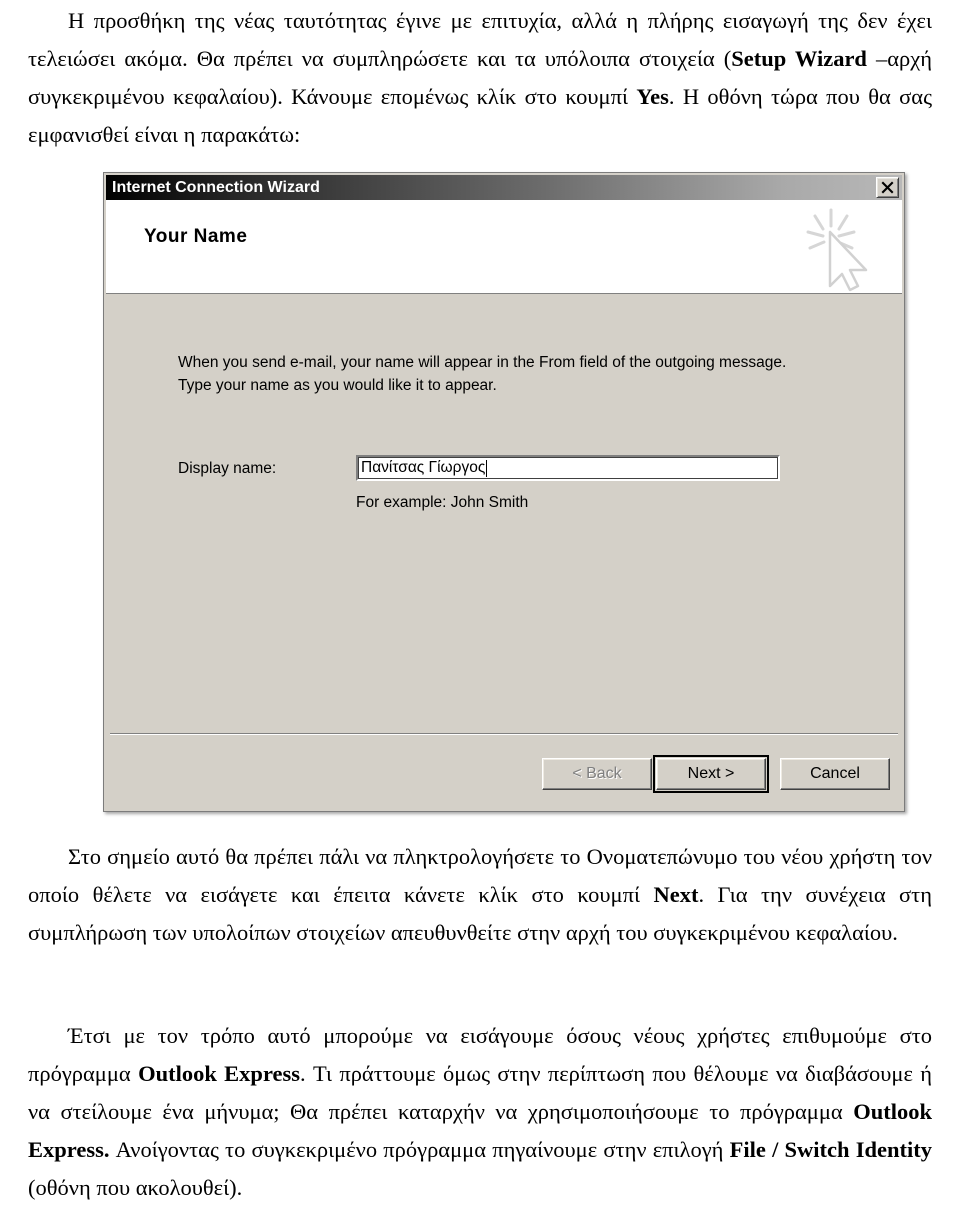 This screenshot has width=960, height=1207. What do you see at coordinates (227, 468) in the screenshot?
I see `display-name-label: Display name:` at bounding box center [227, 468].